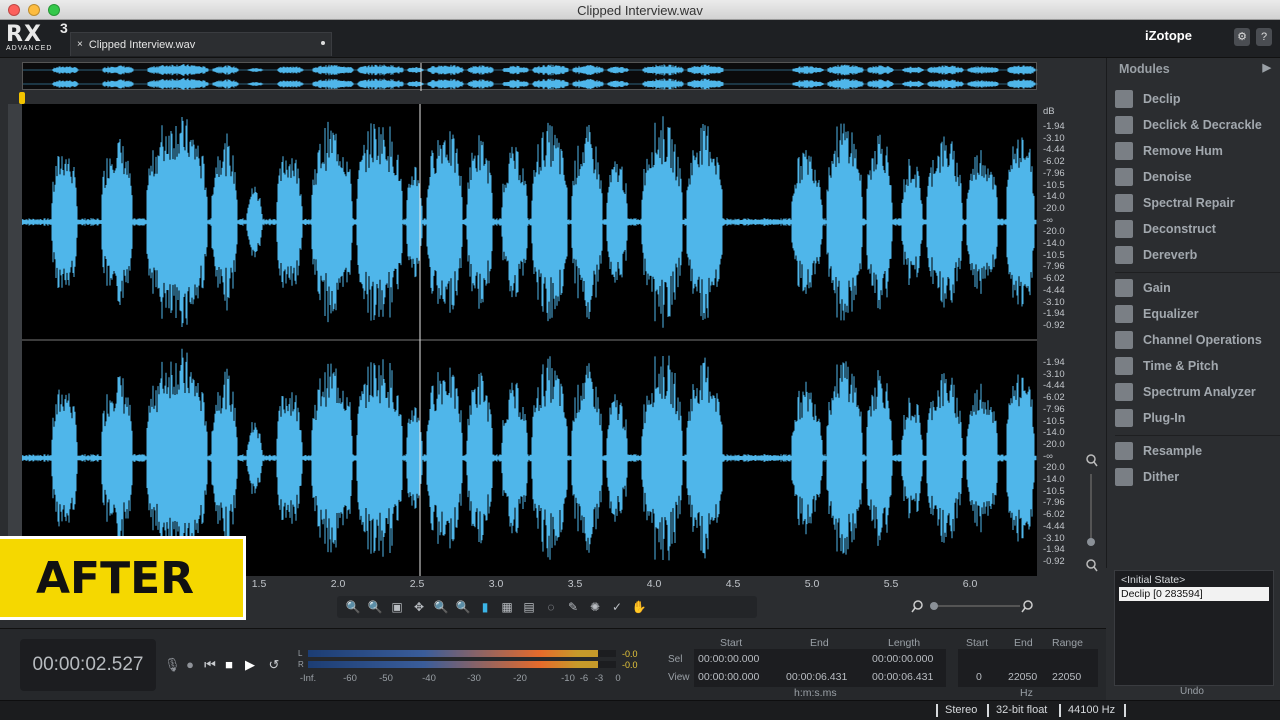 The image size is (1280, 720). Describe the element at coordinates (630, 654) in the screenshot. I see `peak-left-value: -0.0` at that location.